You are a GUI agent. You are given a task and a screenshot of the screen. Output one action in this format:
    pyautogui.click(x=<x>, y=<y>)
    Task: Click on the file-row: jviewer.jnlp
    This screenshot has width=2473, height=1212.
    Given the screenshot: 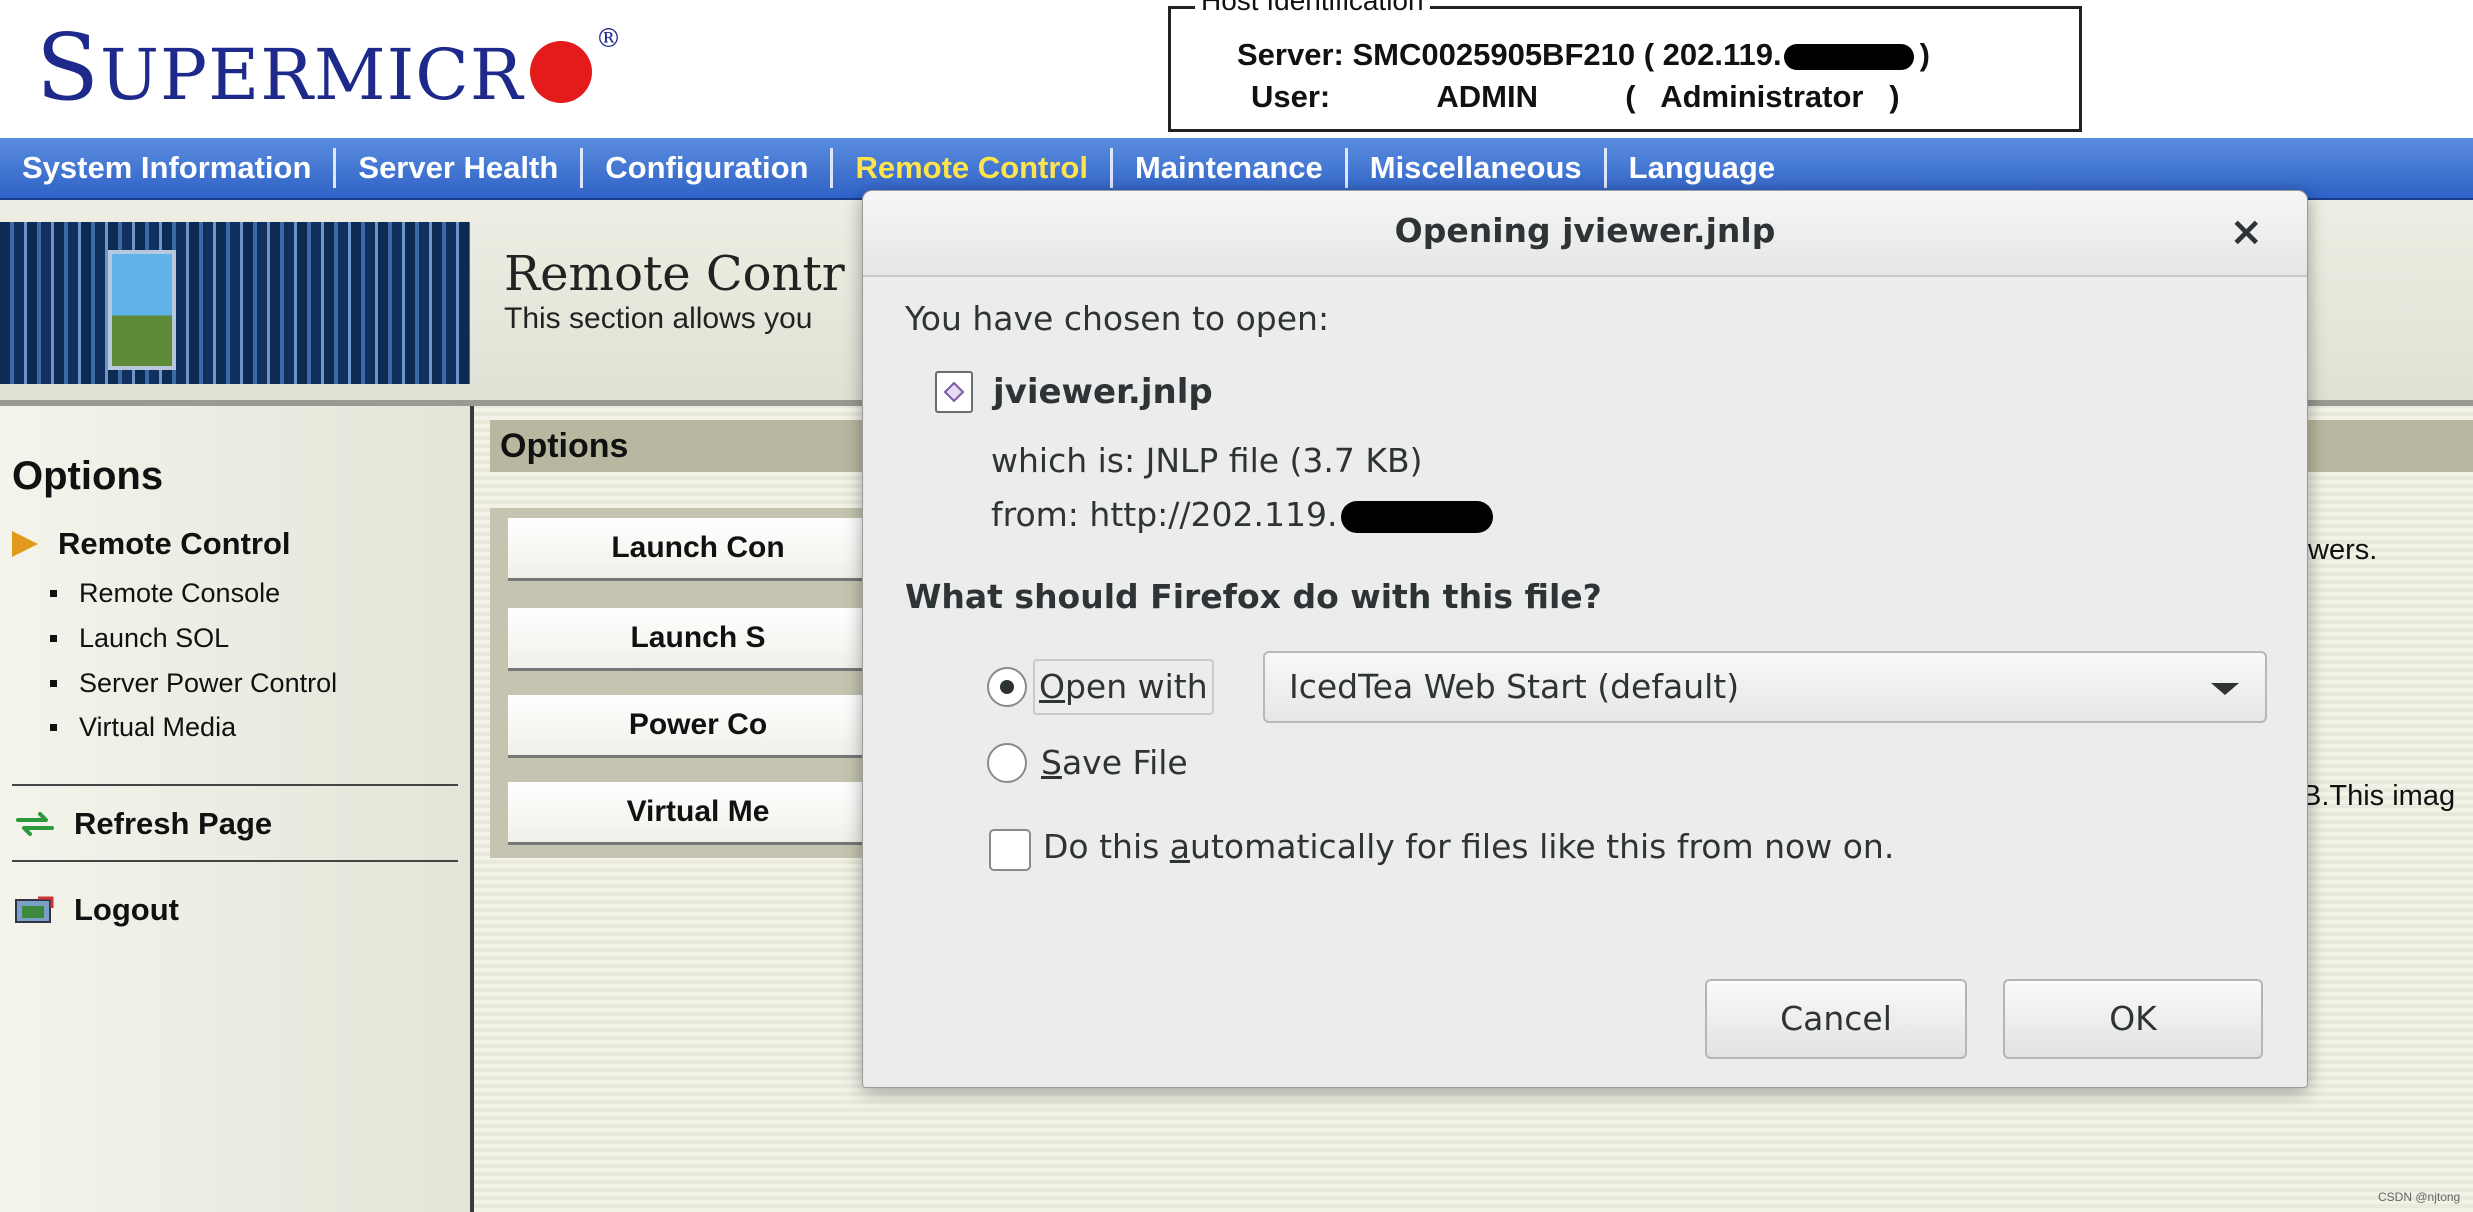 What is the action you would take?
    pyautogui.click(x=1074, y=392)
    